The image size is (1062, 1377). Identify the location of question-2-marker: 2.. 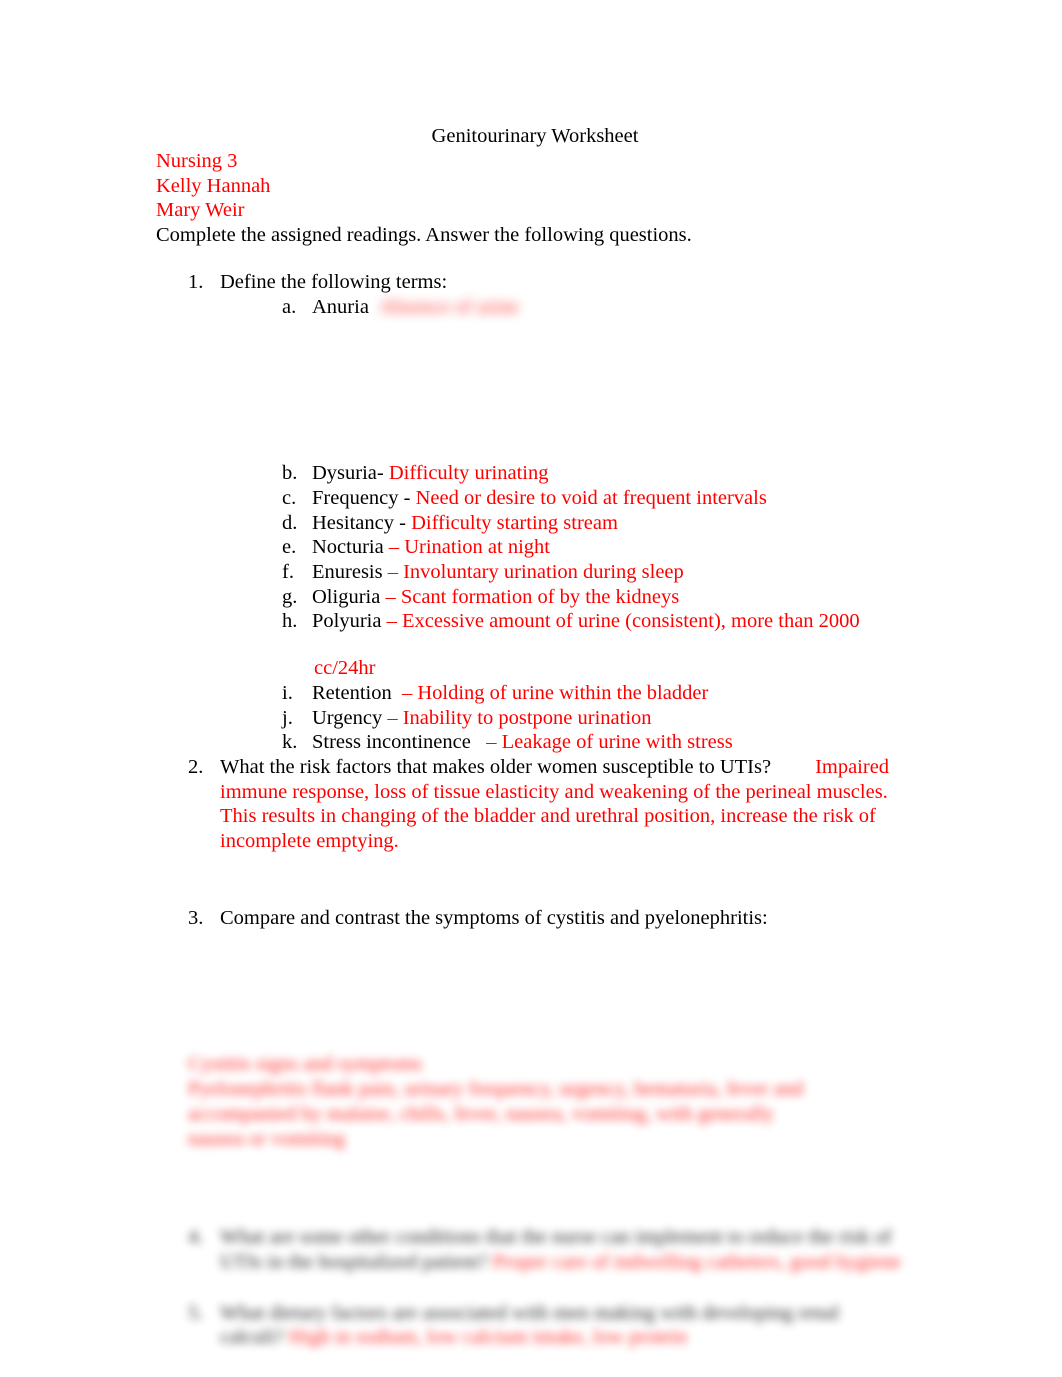
(196, 766).